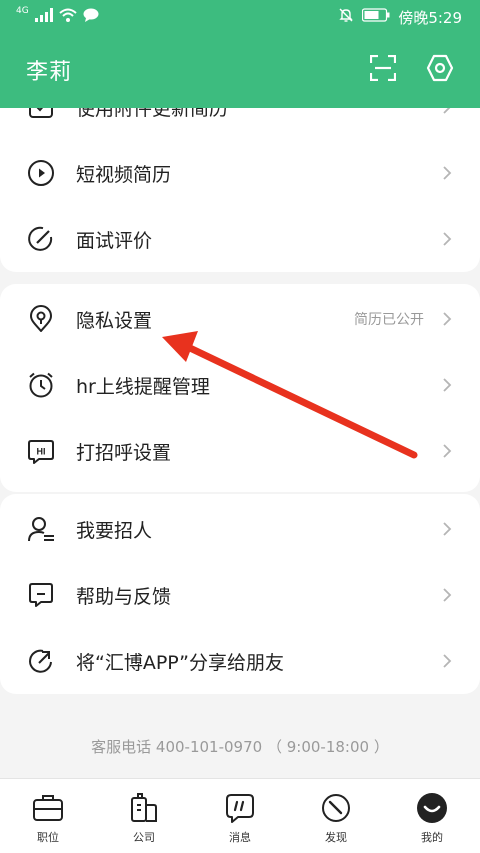 This screenshot has height=853, width=480. Describe the element at coordinates (48, 837) in the screenshot. I see `tab-label: 职位` at that location.